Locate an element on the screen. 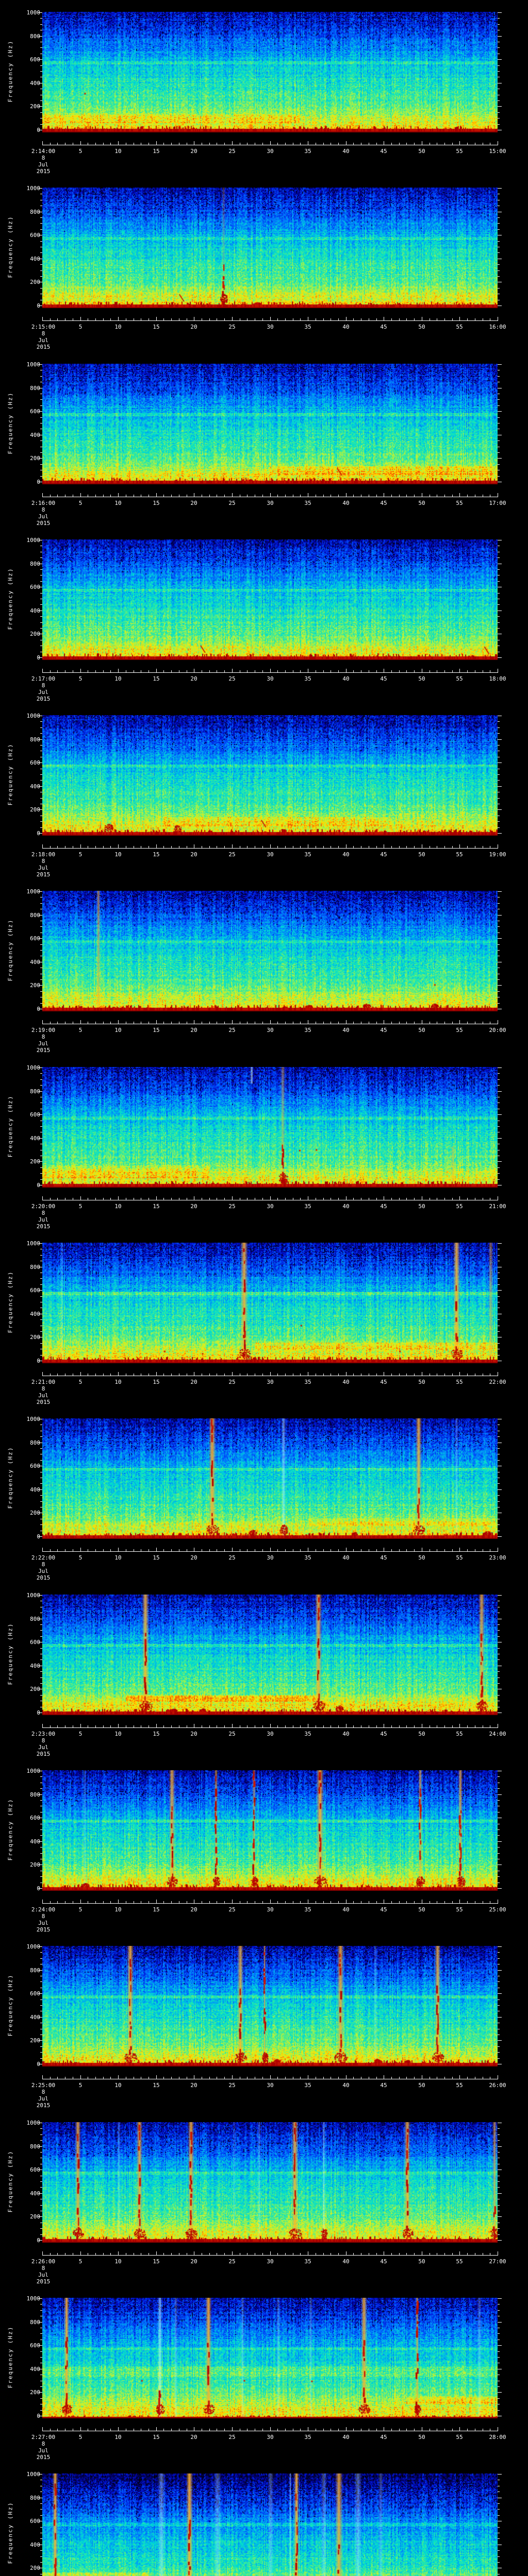  date-year-label: 2015 is located at coordinates (43, 1929).